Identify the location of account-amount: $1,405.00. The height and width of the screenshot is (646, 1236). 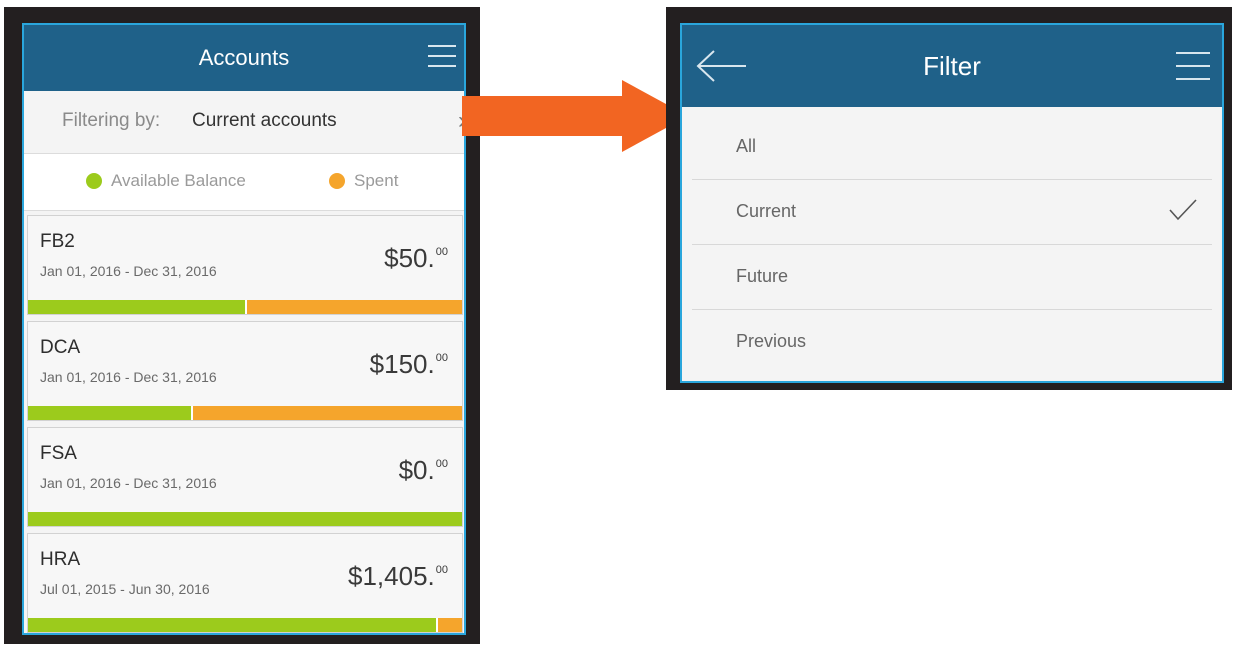
(398, 576).